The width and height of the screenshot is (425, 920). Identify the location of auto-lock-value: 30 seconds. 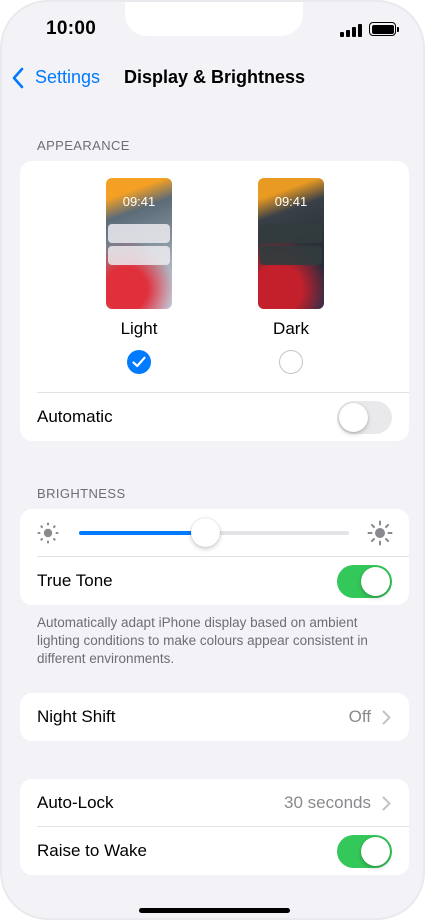
(327, 802).